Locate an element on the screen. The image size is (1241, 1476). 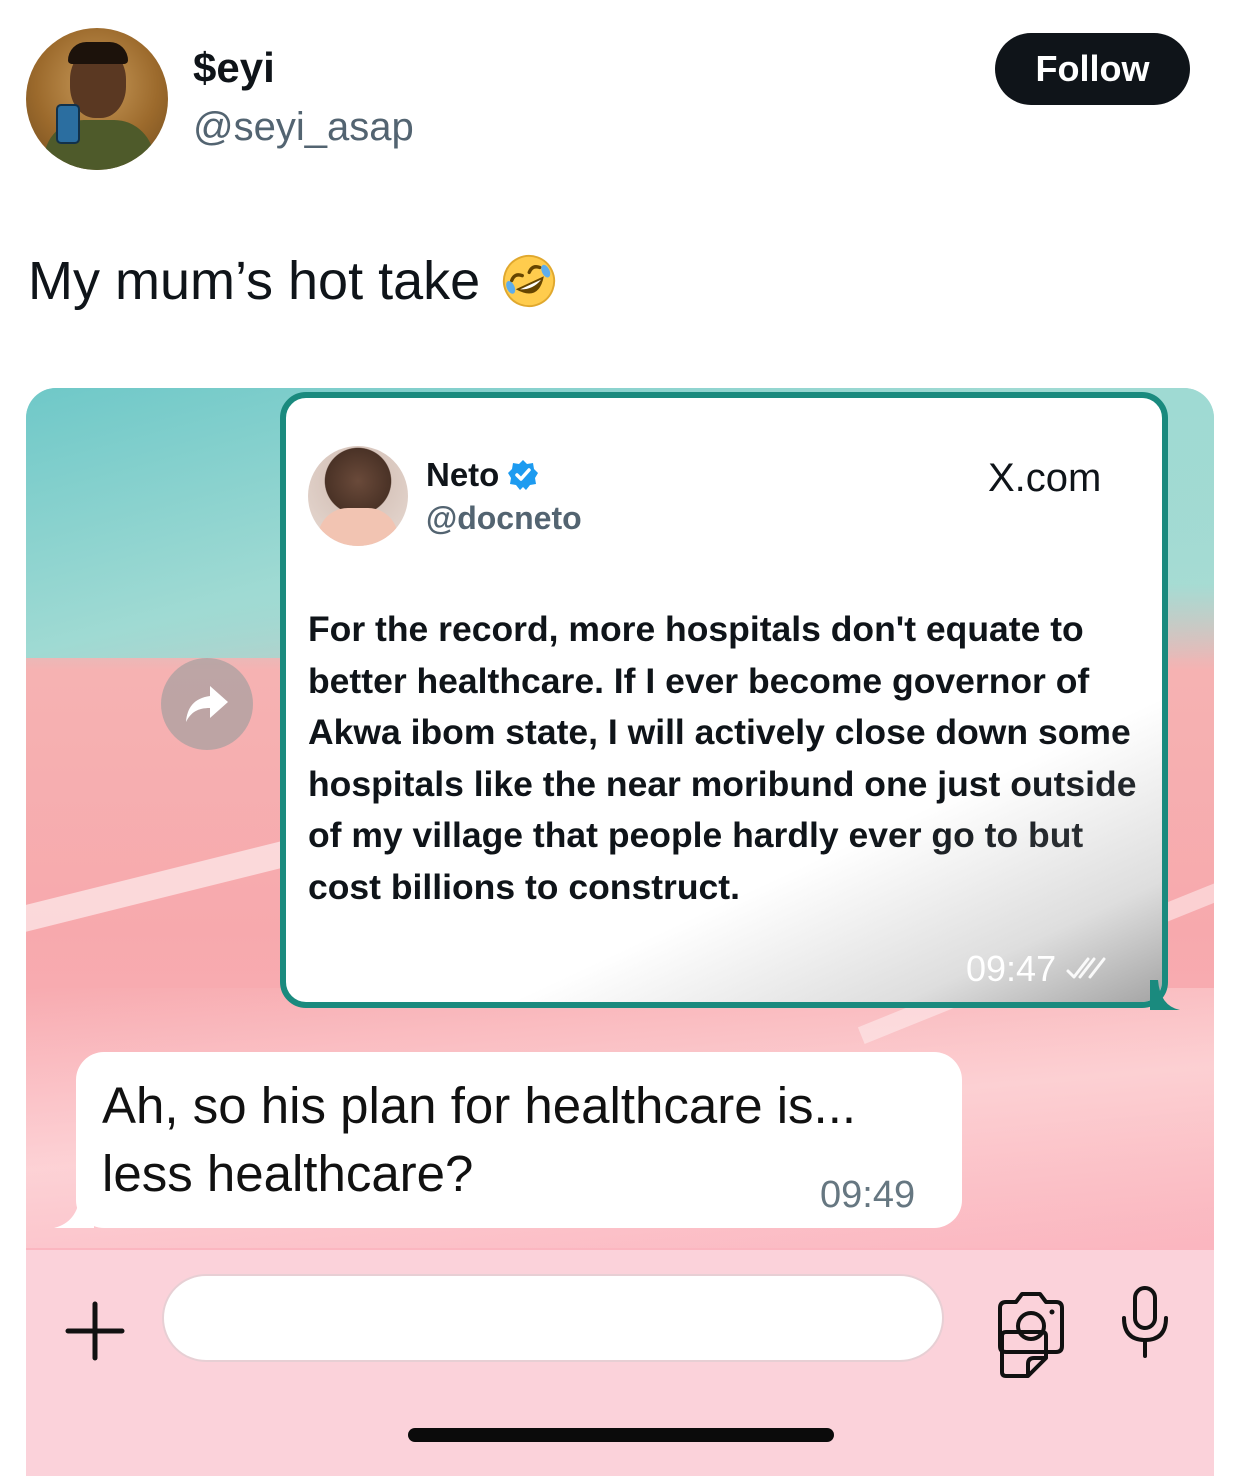
chat-input-bar is located at coordinates (620, 1363).